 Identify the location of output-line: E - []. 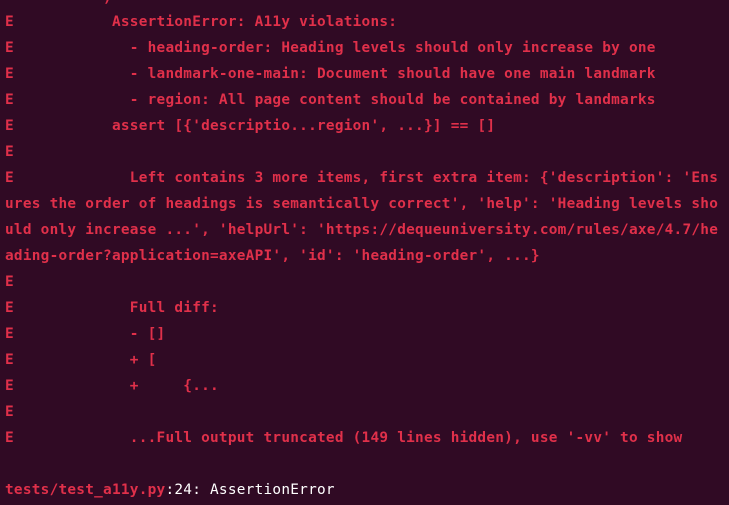
(85, 334).